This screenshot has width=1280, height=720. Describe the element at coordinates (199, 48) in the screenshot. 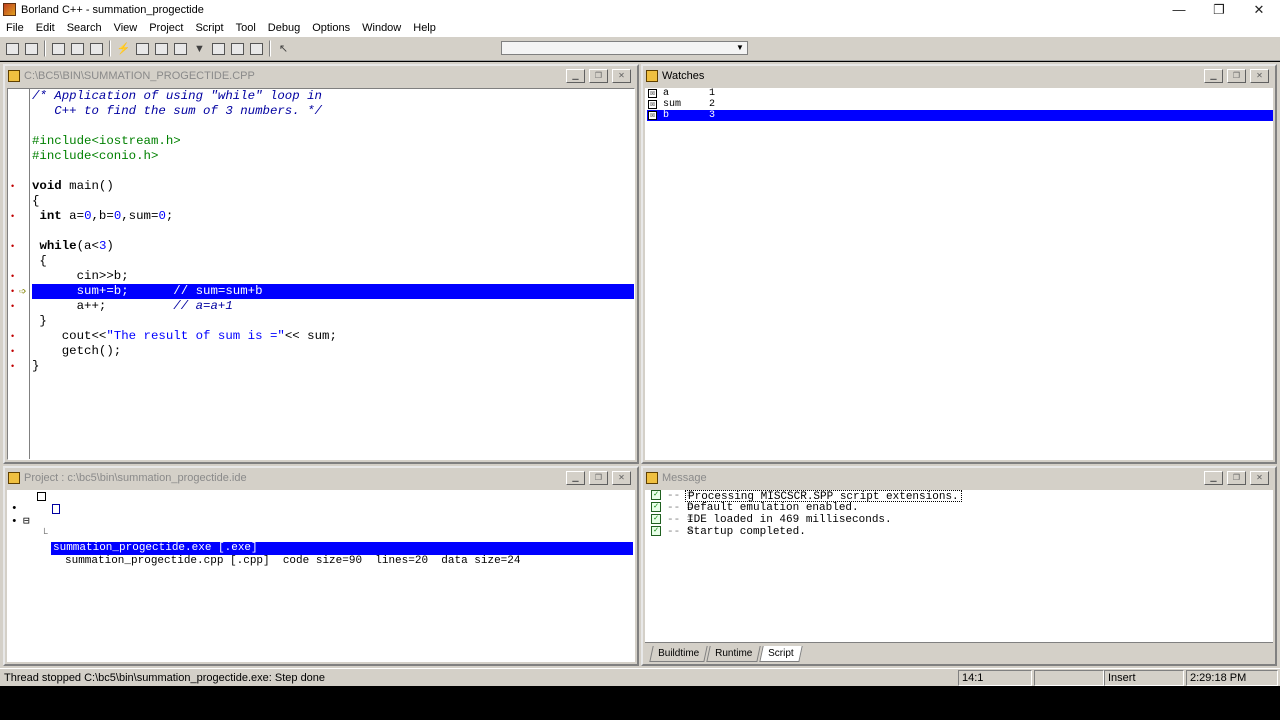

I see `pause-icon: ▼` at that location.